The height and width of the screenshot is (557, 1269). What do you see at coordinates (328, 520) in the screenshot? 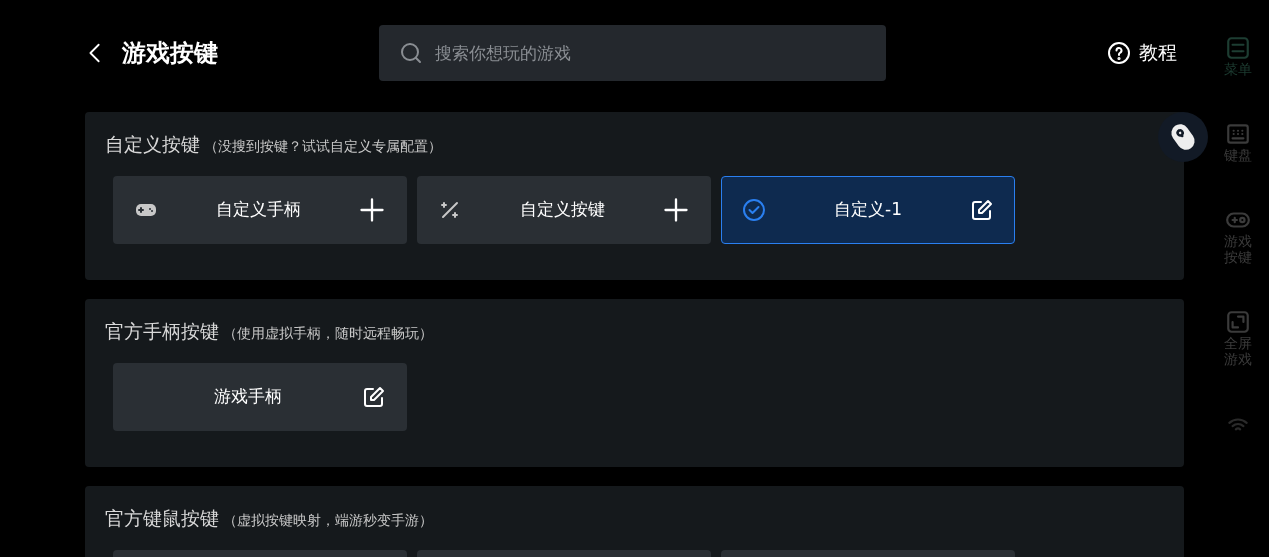
I see `section-hint: （虚拟按键映射，端游秒变手游）` at bounding box center [328, 520].